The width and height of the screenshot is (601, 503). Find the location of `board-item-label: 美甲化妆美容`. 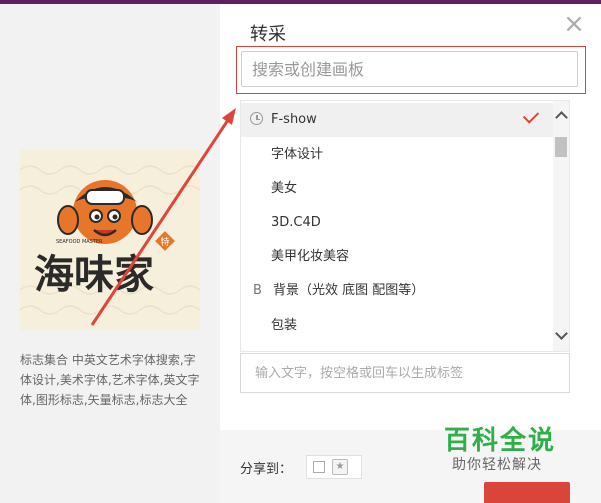

board-item-label: 美甲化妆美容 is located at coordinates (310, 256).